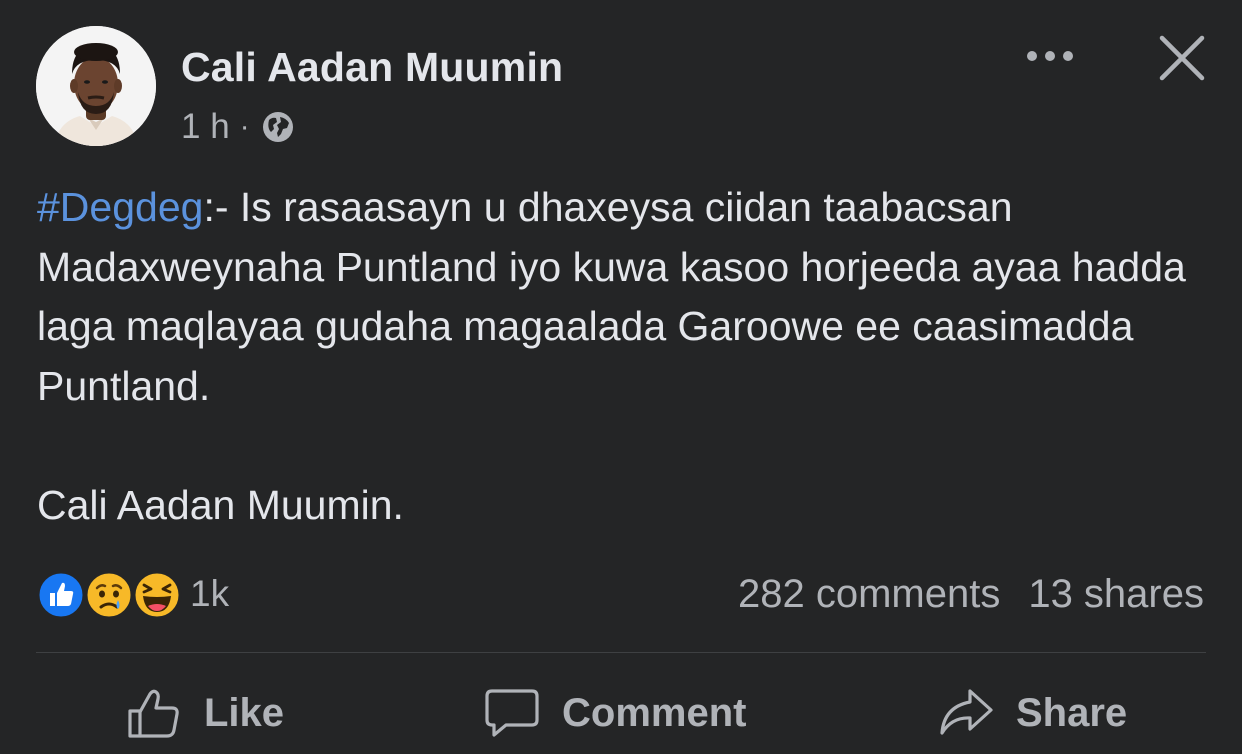  I want to click on avatar-photo, so click(96, 86).